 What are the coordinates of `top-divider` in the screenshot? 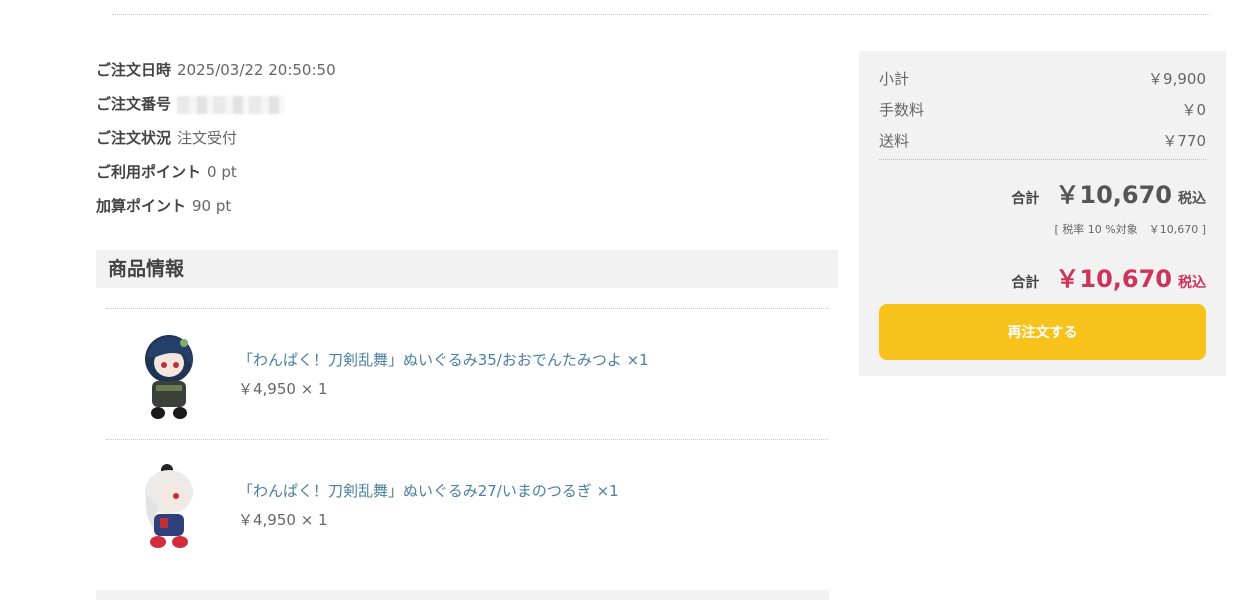 It's located at (661, 14).